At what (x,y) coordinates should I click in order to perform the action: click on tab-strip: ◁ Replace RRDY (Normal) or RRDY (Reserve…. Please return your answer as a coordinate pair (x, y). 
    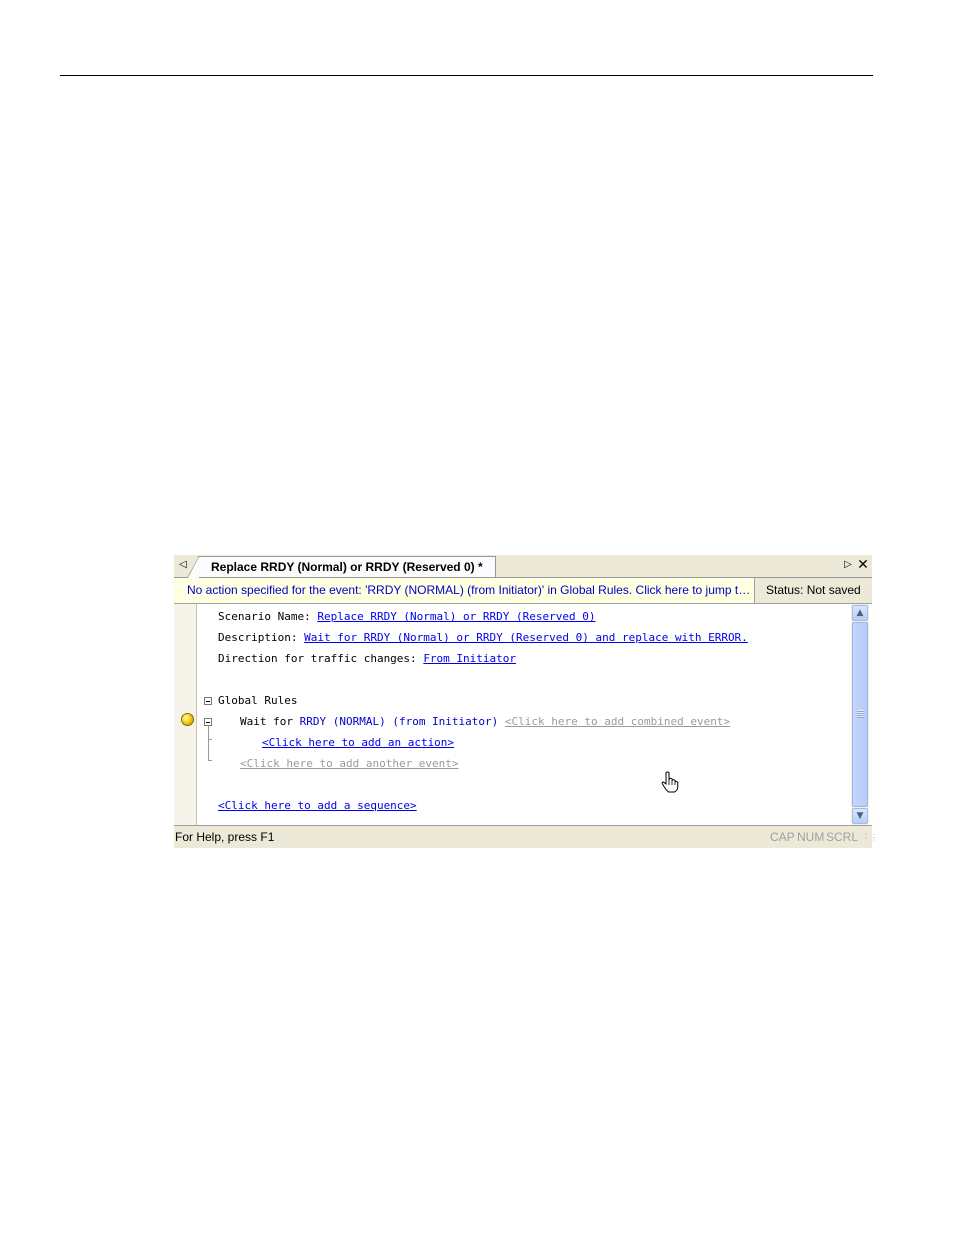
    Looking at the image, I should click on (523, 566).